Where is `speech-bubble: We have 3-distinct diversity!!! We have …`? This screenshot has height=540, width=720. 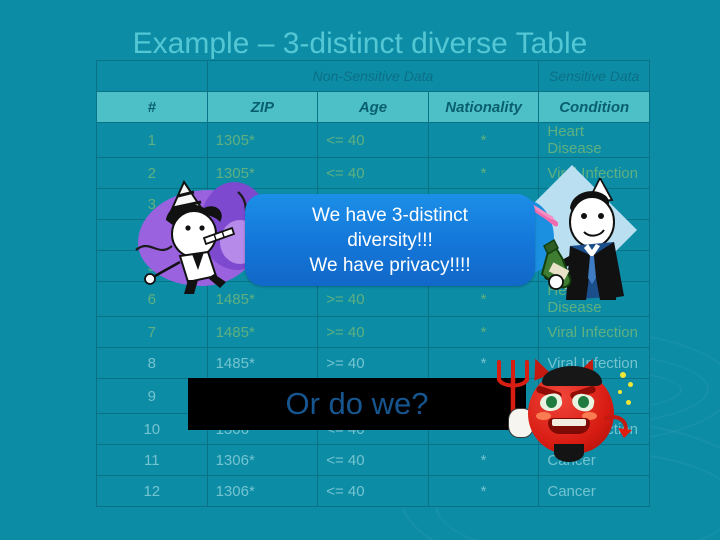
speech-bubble: We have 3-distinct diversity!!! We have … is located at coordinates (390, 240).